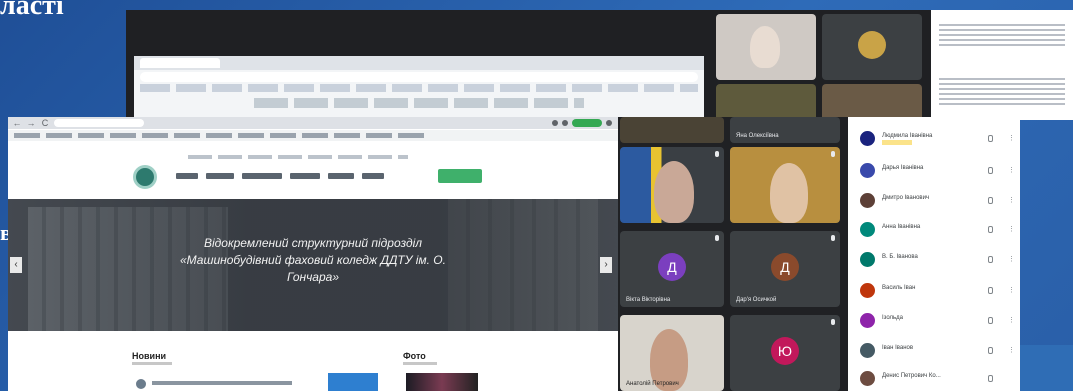 The width and height of the screenshot is (1073, 391). What do you see at coordinates (756, 300) in the screenshot?
I see `tile-name-label: Дар'я Осичкой` at bounding box center [756, 300].